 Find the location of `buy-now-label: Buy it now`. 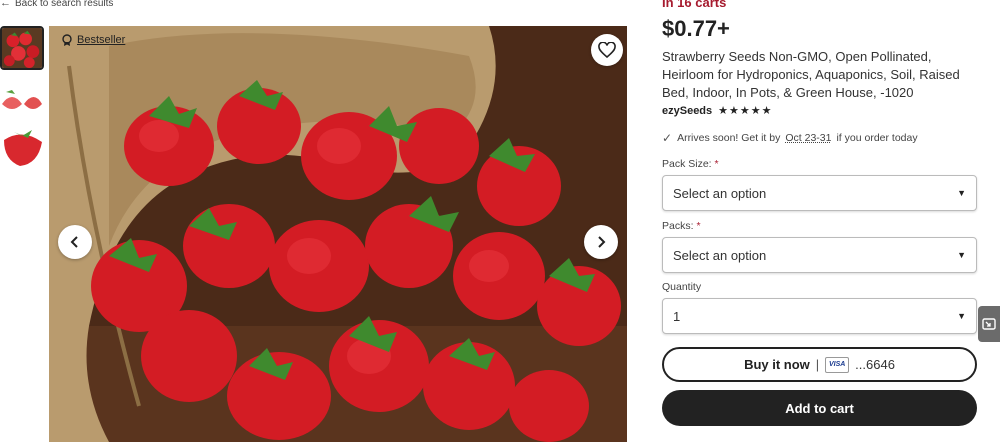

buy-now-label: Buy it now is located at coordinates (777, 364).